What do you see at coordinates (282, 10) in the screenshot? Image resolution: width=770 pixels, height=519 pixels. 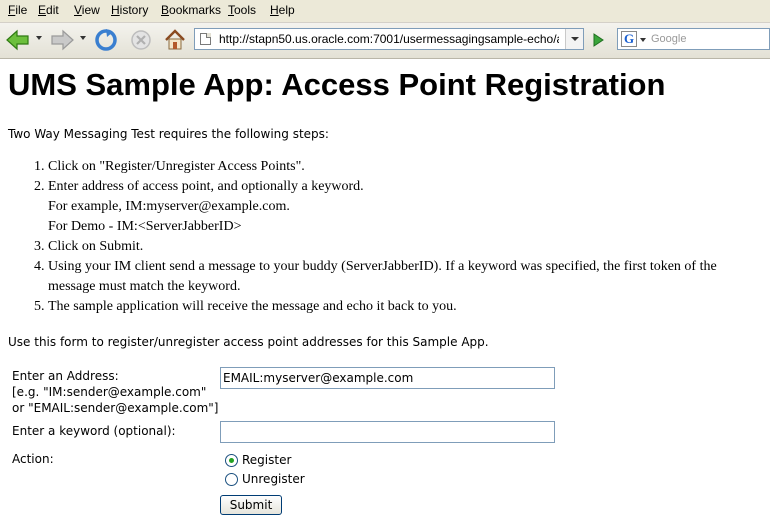 I see `menu-help: Help` at bounding box center [282, 10].